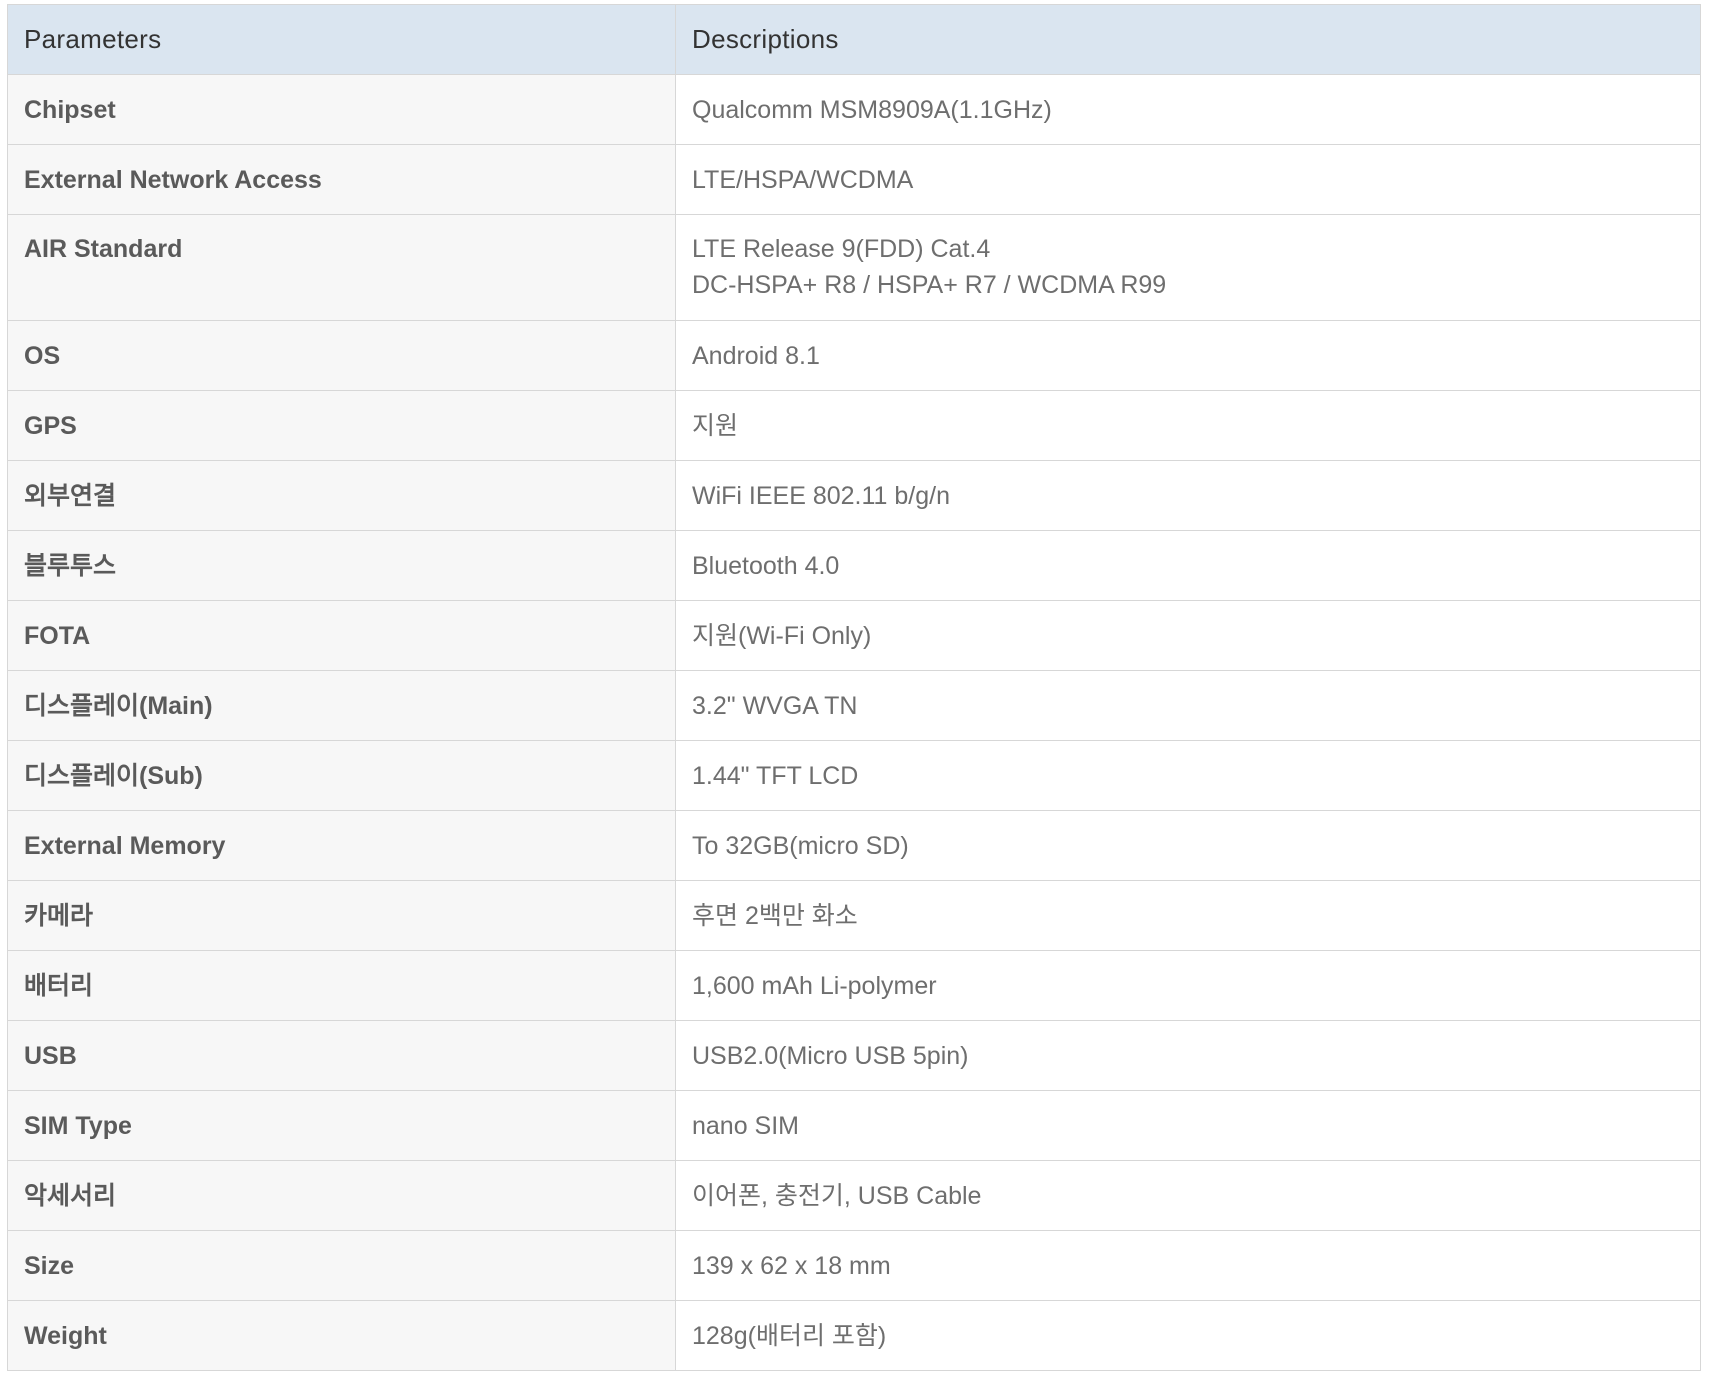 The image size is (1720, 1400). What do you see at coordinates (1188, 39) in the screenshot?
I see `header-descriptions: Descriptions` at bounding box center [1188, 39].